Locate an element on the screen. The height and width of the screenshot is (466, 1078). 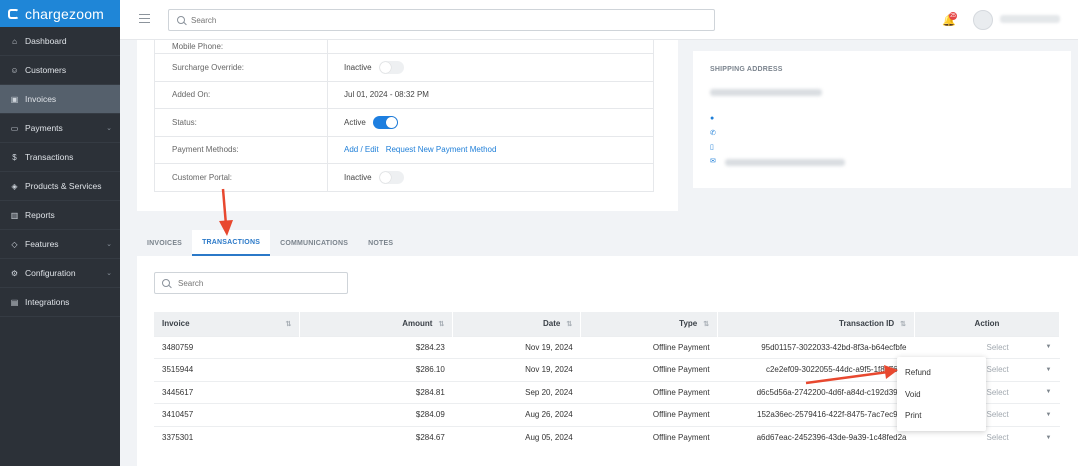
info-row-mobile-phone: Mobile Phone: is located at coordinates (404, 46).